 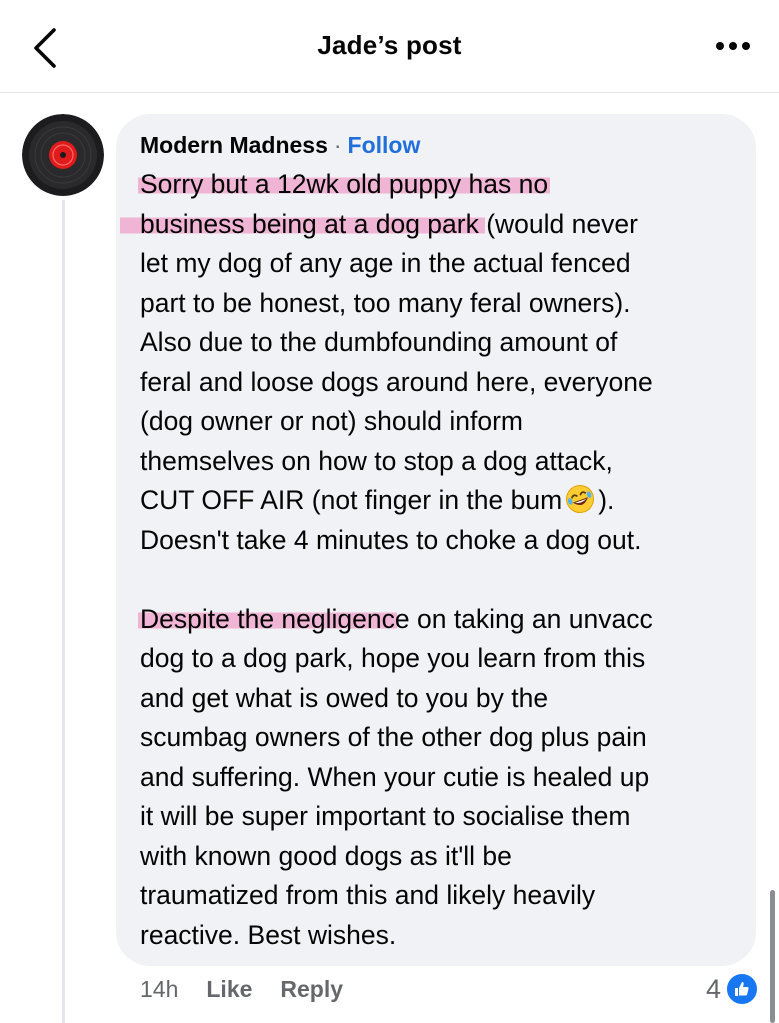 I want to click on reply-button: Reply, so click(x=311, y=989).